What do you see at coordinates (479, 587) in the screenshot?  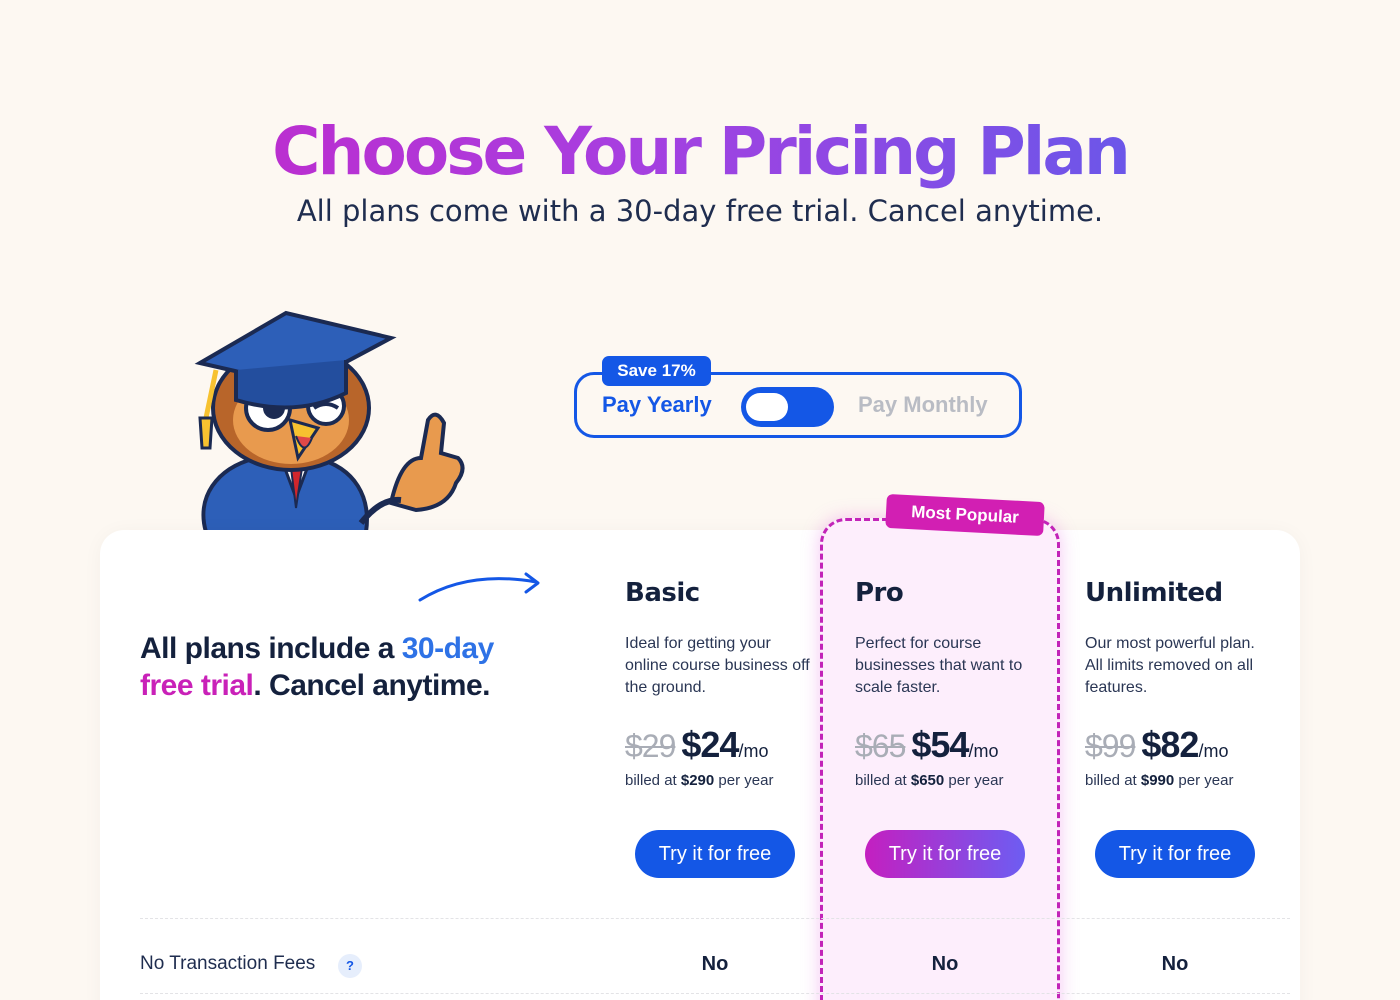 I see `arrow-icon` at bounding box center [479, 587].